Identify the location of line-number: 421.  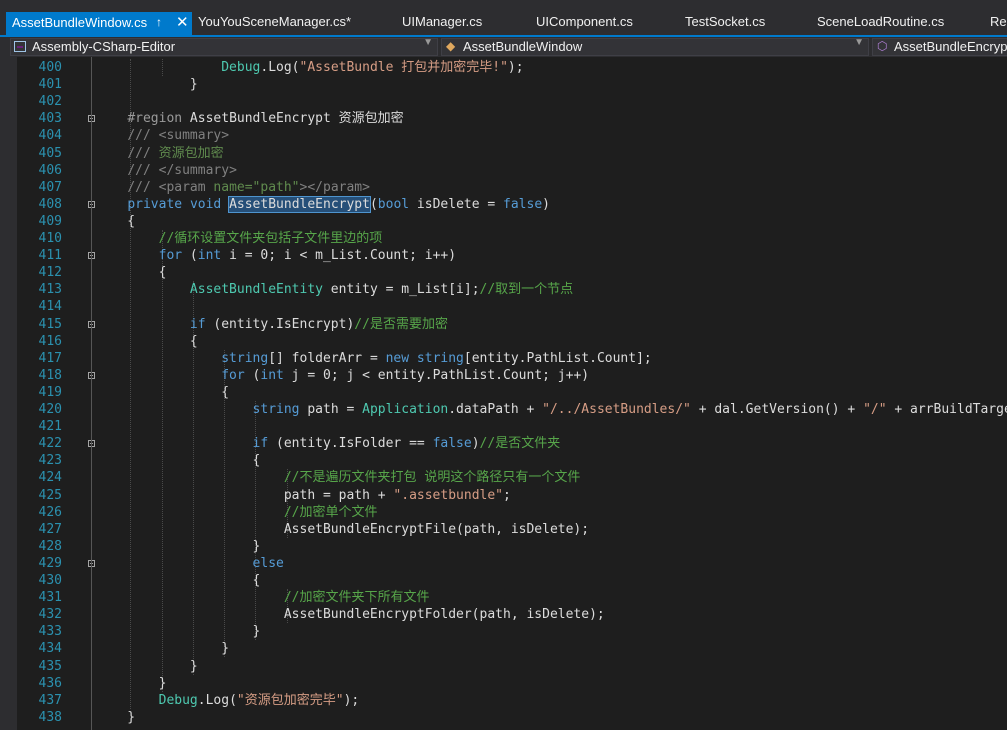
(50, 427).